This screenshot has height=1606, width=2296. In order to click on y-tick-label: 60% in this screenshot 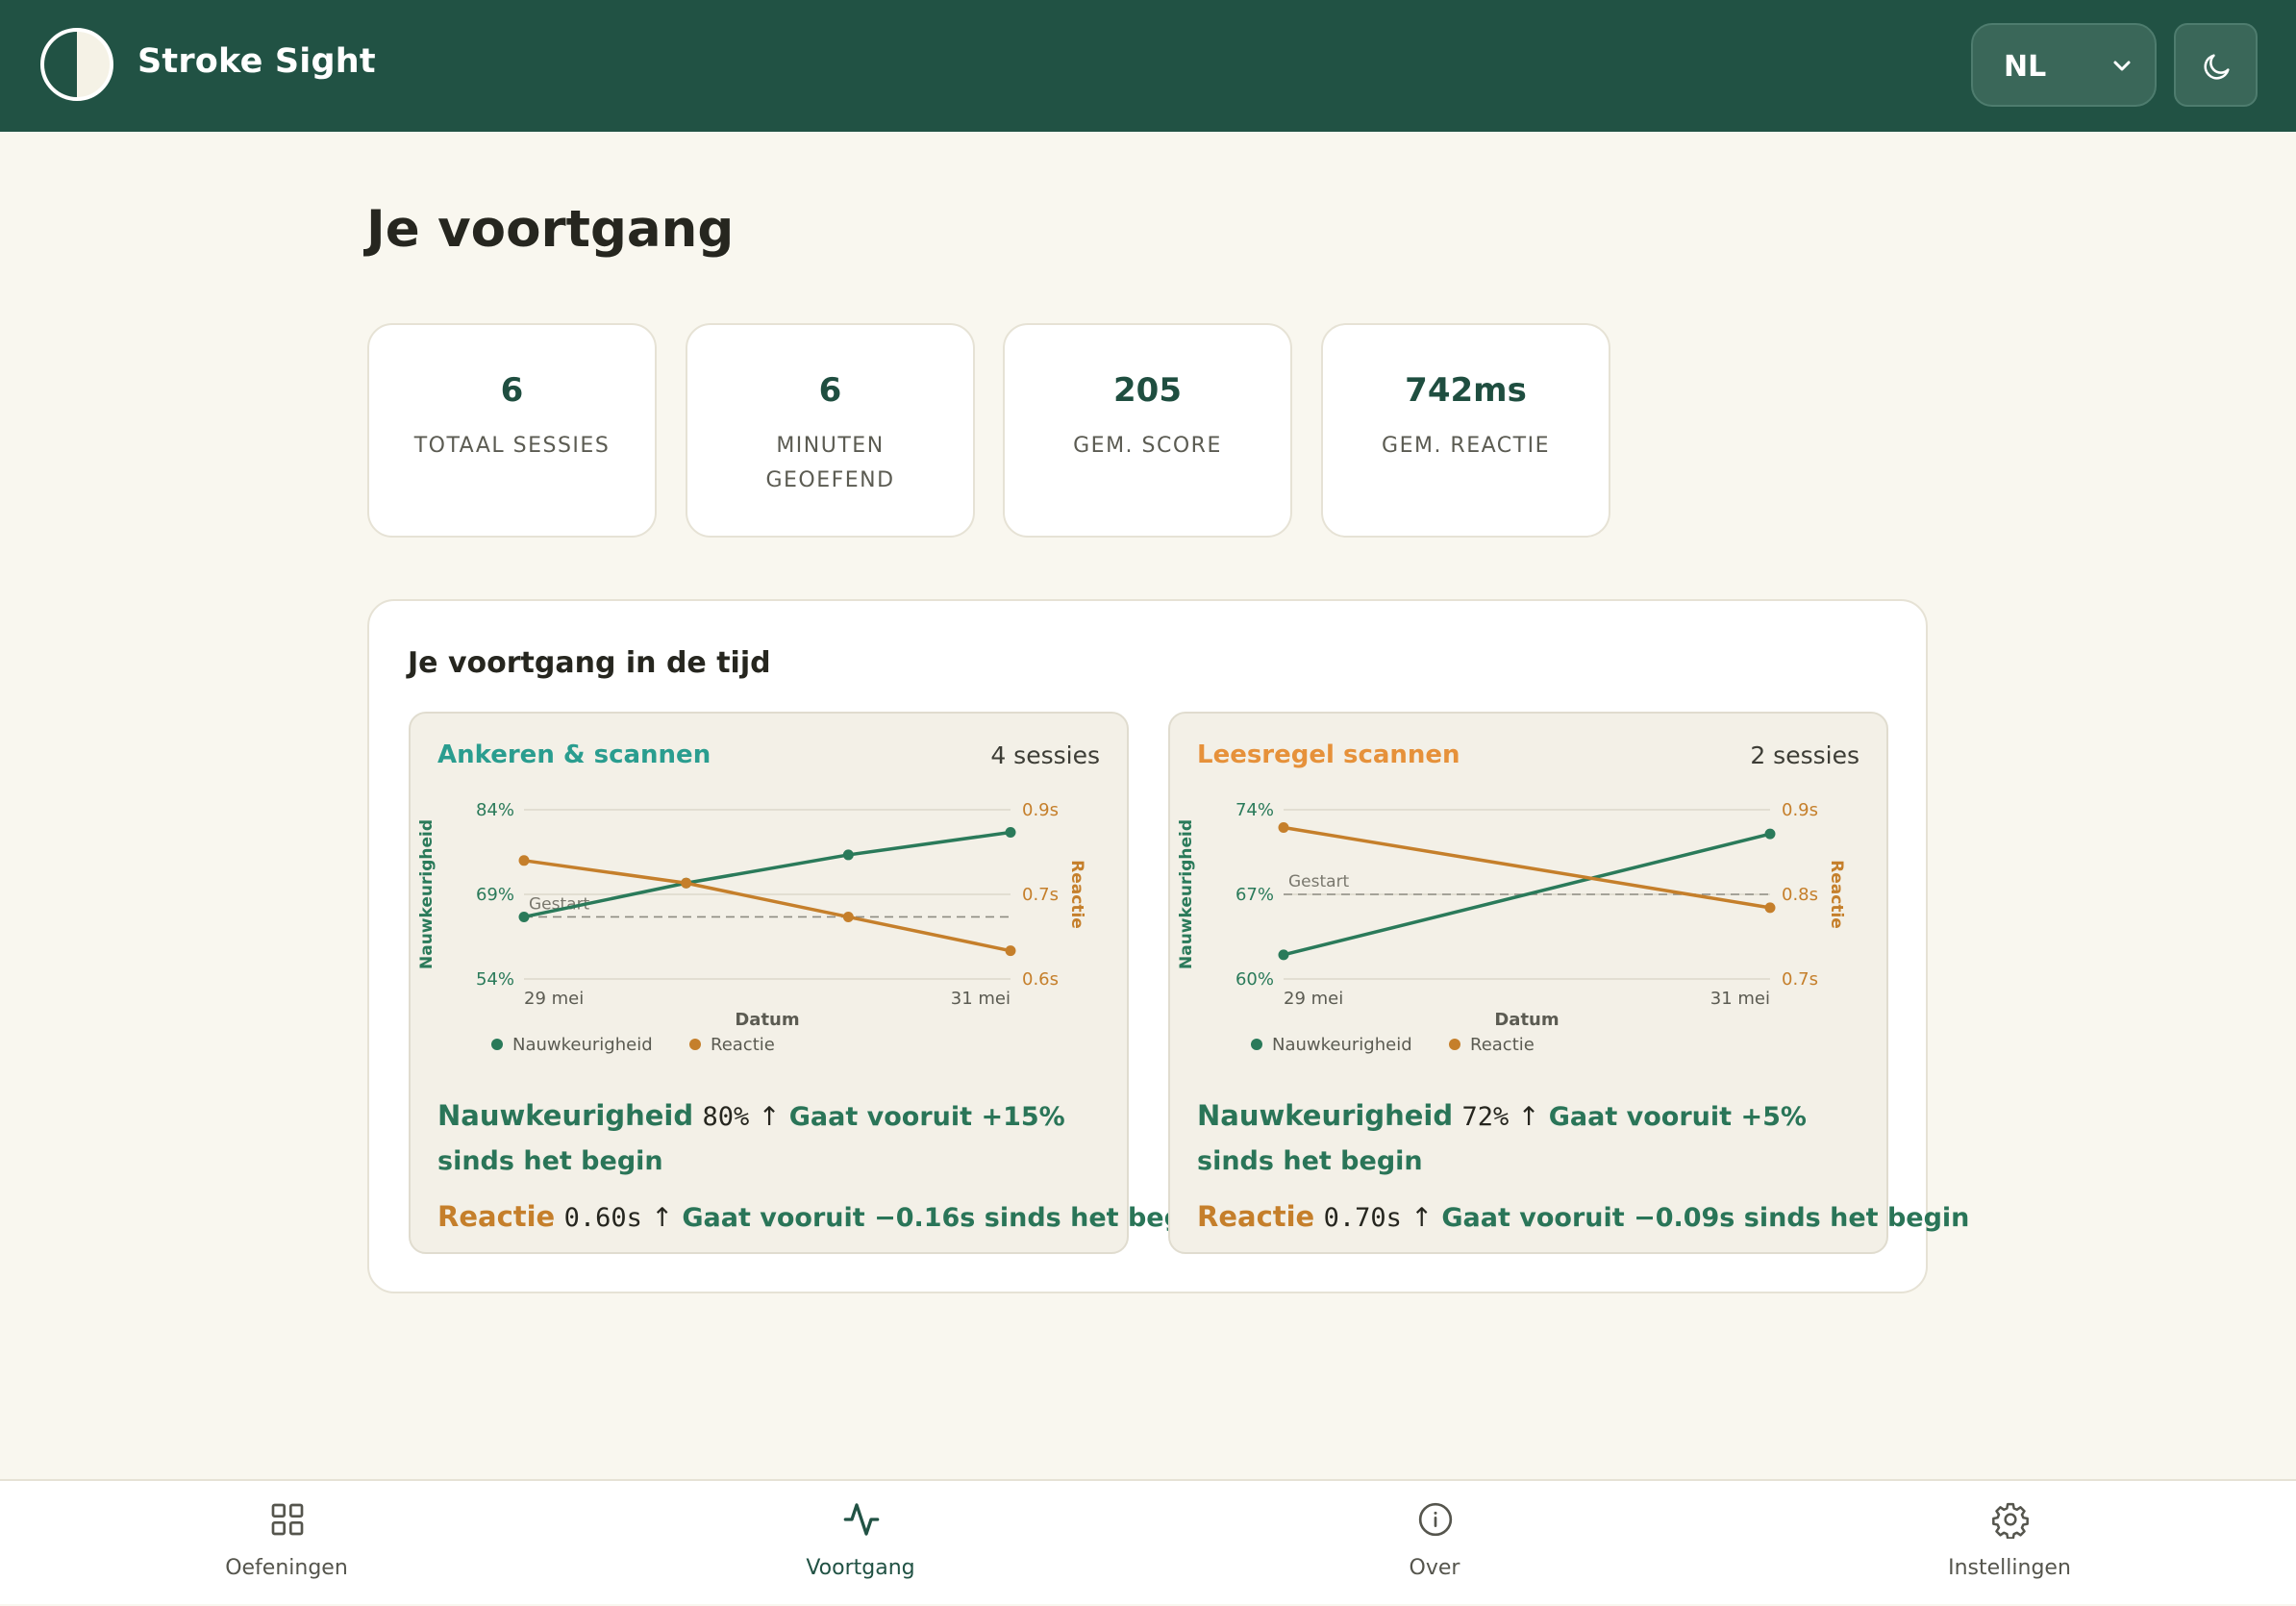, I will do `click(1254, 979)`.